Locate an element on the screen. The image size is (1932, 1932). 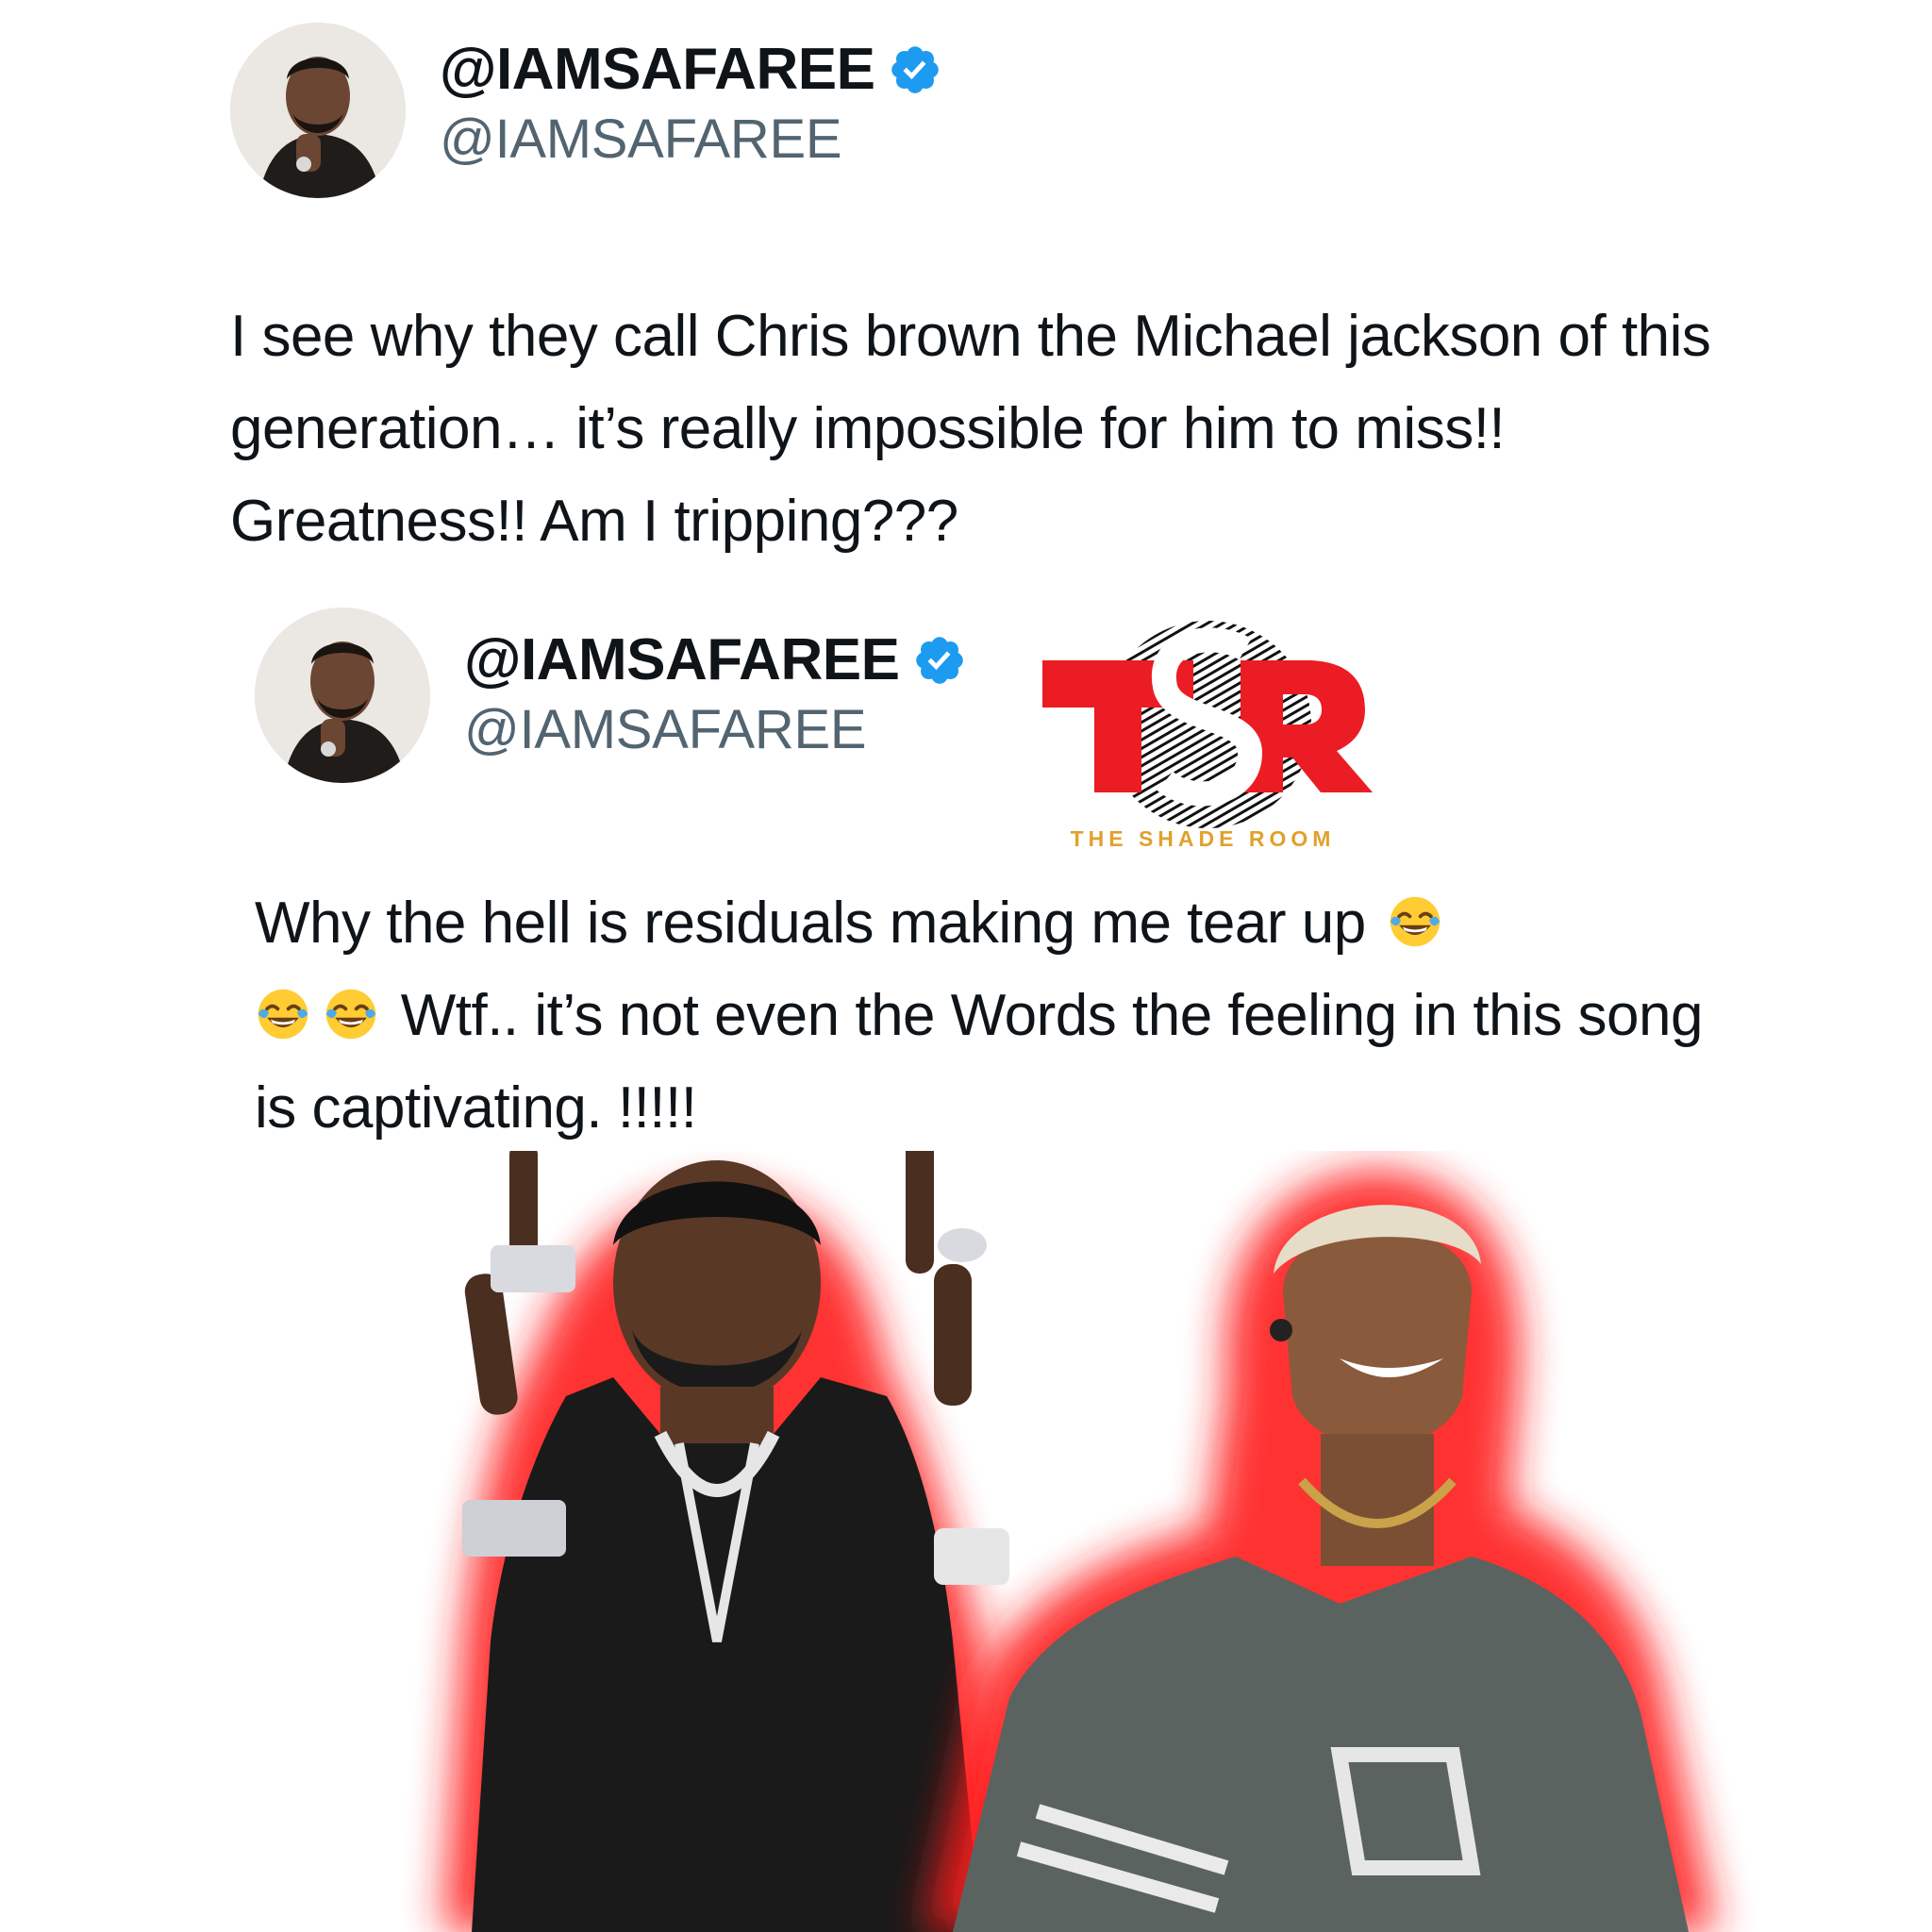
the-shade-room-caption: THE SHADE ROOM is located at coordinates (1203, 839).